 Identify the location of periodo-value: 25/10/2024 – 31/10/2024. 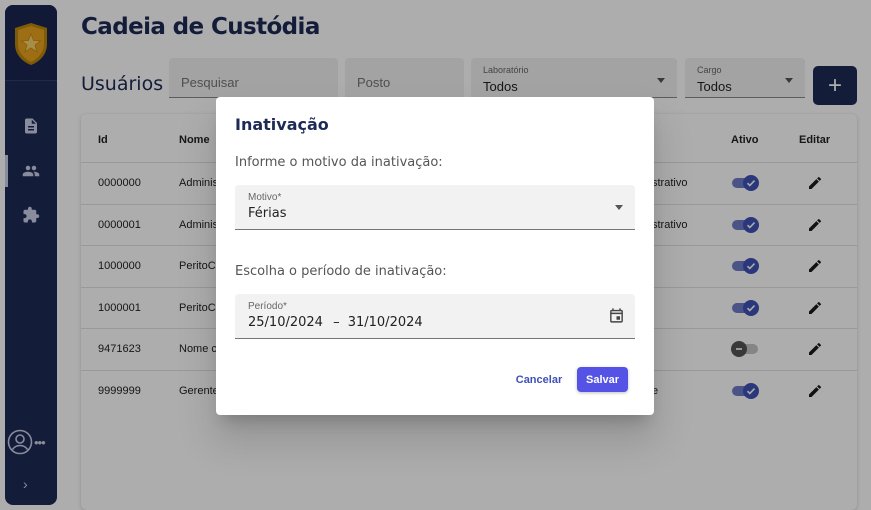
(335, 322).